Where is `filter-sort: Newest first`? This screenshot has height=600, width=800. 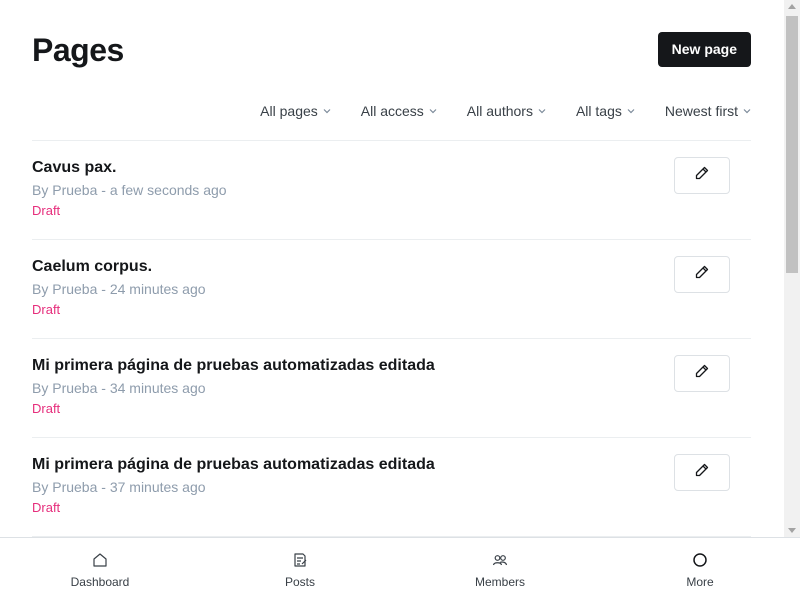 filter-sort: Newest first is located at coordinates (708, 111).